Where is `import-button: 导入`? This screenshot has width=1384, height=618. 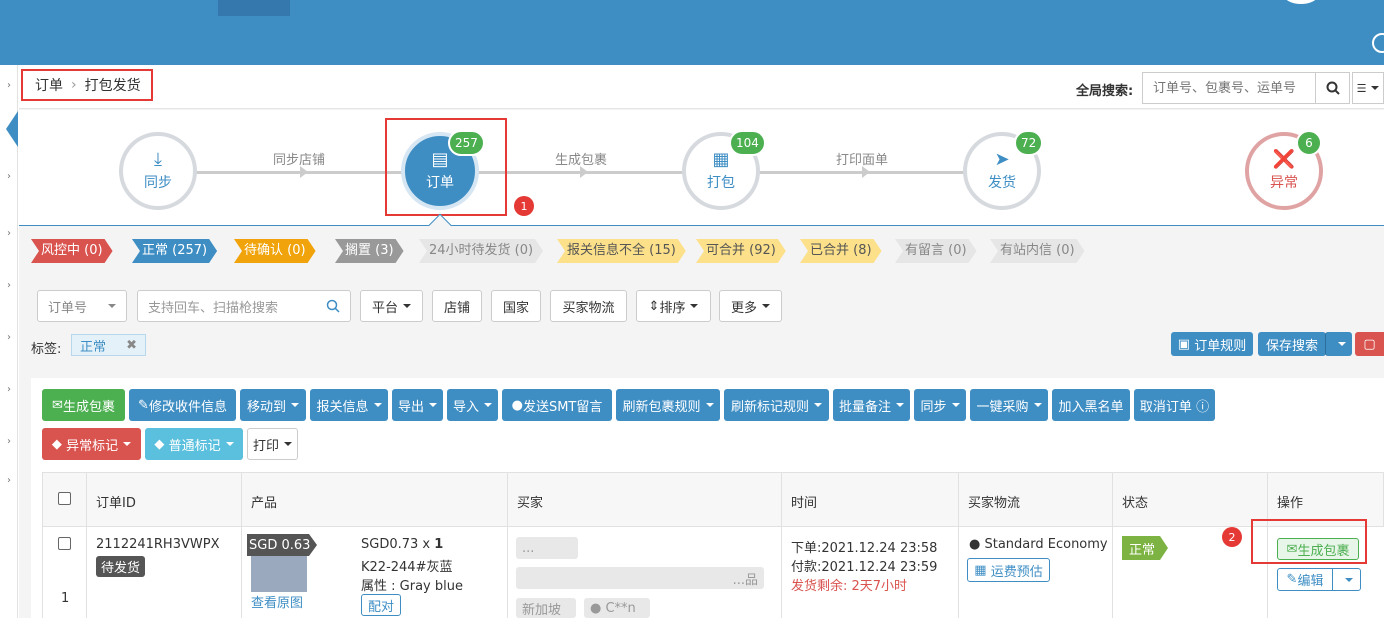
import-button: 导入 is located at coordinates (472, 405).